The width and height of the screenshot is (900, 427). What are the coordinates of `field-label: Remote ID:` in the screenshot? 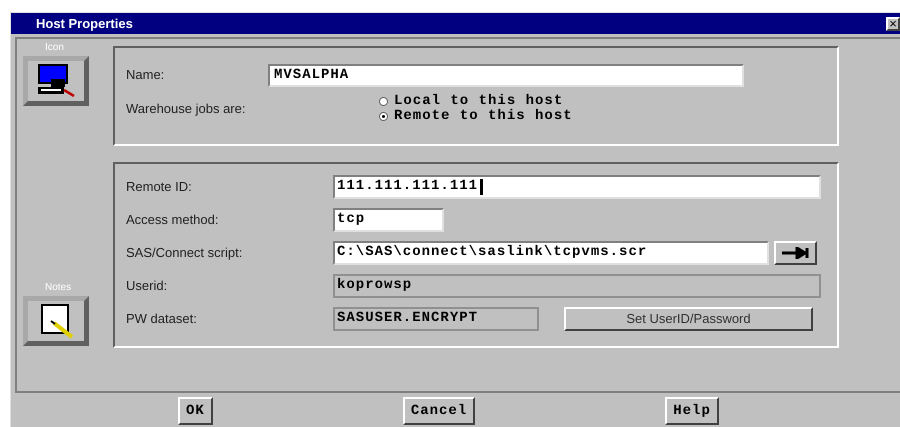 It's located at (159, 187).